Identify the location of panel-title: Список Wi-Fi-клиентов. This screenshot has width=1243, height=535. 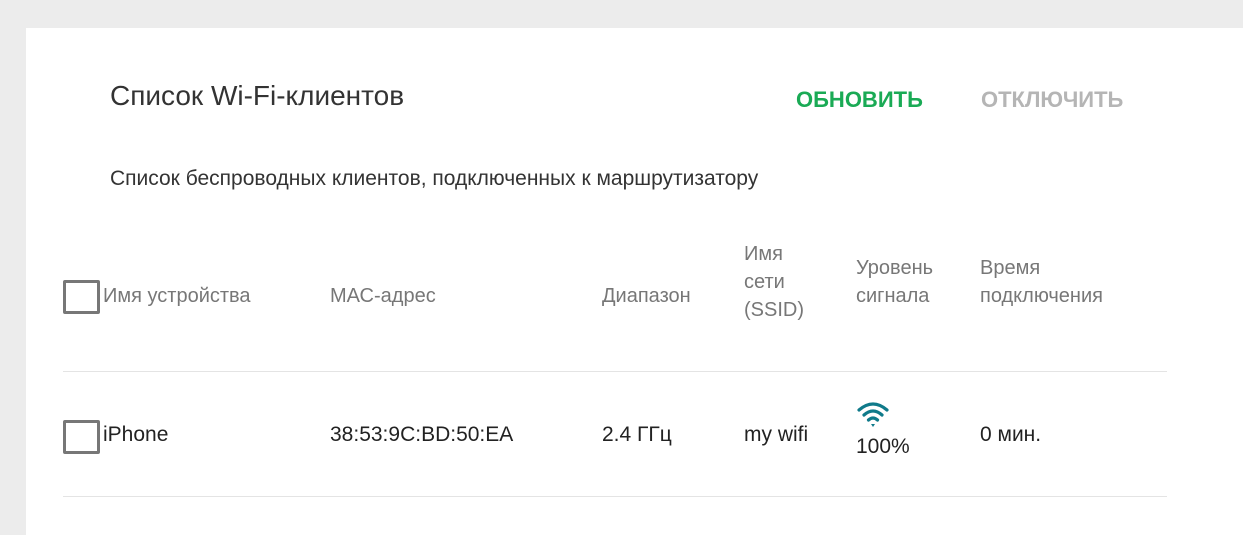
(257, 95).